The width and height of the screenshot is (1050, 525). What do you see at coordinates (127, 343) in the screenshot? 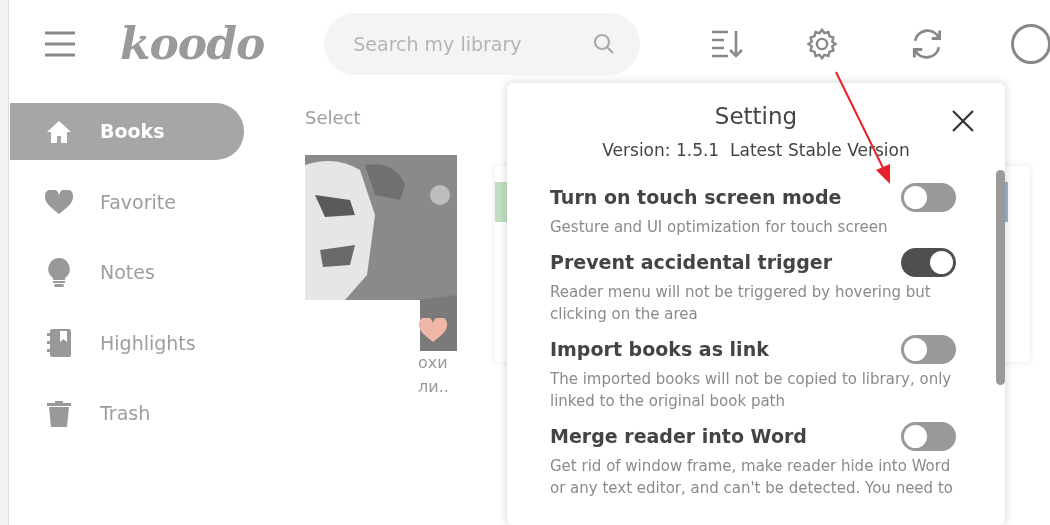
I see `sidebar-item: Highlights` at bounding box center [127, 343].